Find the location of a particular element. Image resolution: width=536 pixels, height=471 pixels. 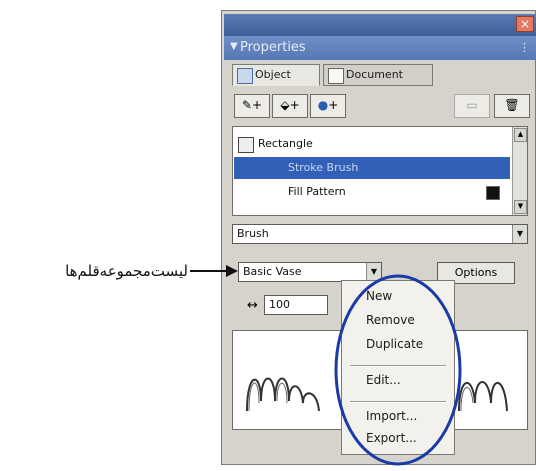

duplicate-attribute-icon: ▭ is located at coordinates (472, 105).